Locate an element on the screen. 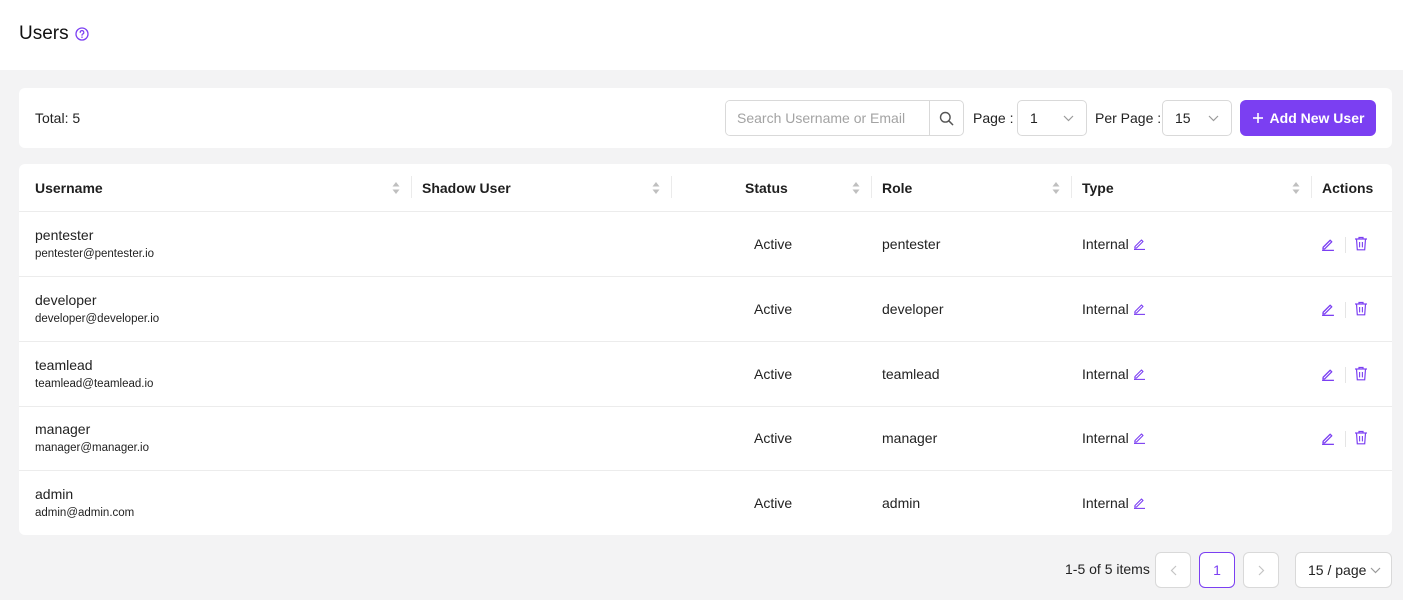  search-button is located at coordinates (946, 118).